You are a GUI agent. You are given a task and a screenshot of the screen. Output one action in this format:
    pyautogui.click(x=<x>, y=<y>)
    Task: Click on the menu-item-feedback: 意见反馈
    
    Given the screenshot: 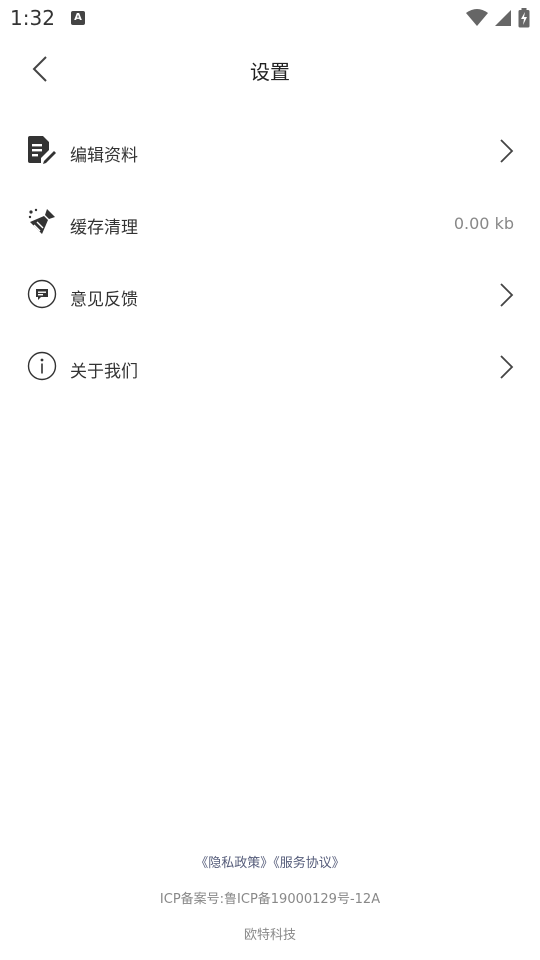 What is the action you would take?
    pyautogui.click(x=270, y=296)
    